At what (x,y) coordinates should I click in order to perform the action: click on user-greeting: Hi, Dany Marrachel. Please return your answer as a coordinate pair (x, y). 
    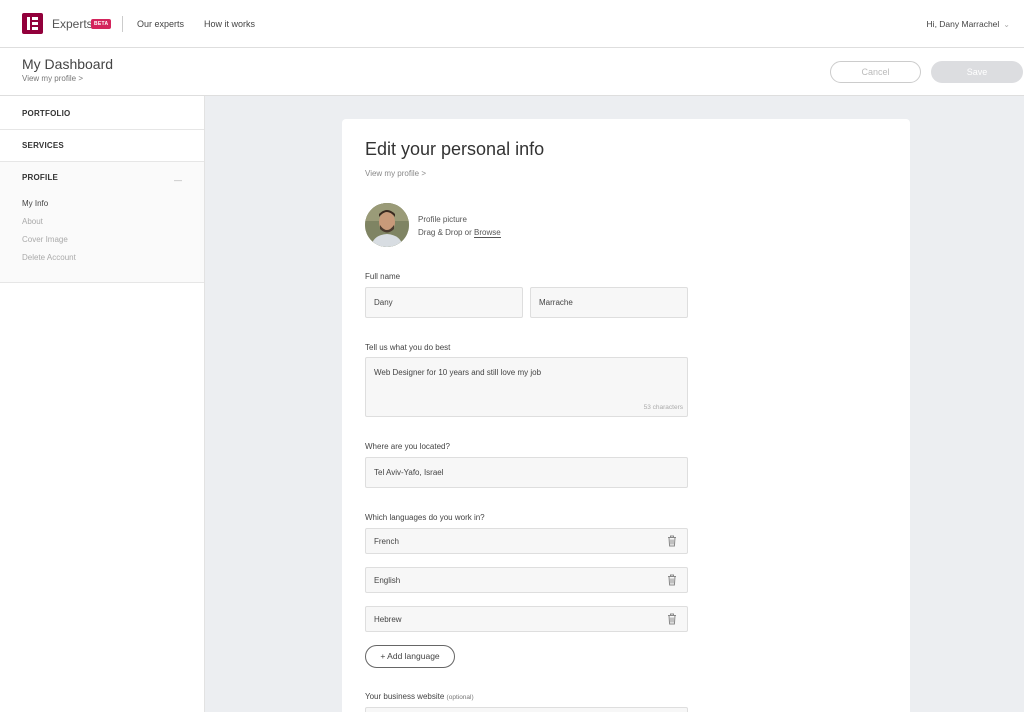
    Looking at the image, I should click on (963, 24).